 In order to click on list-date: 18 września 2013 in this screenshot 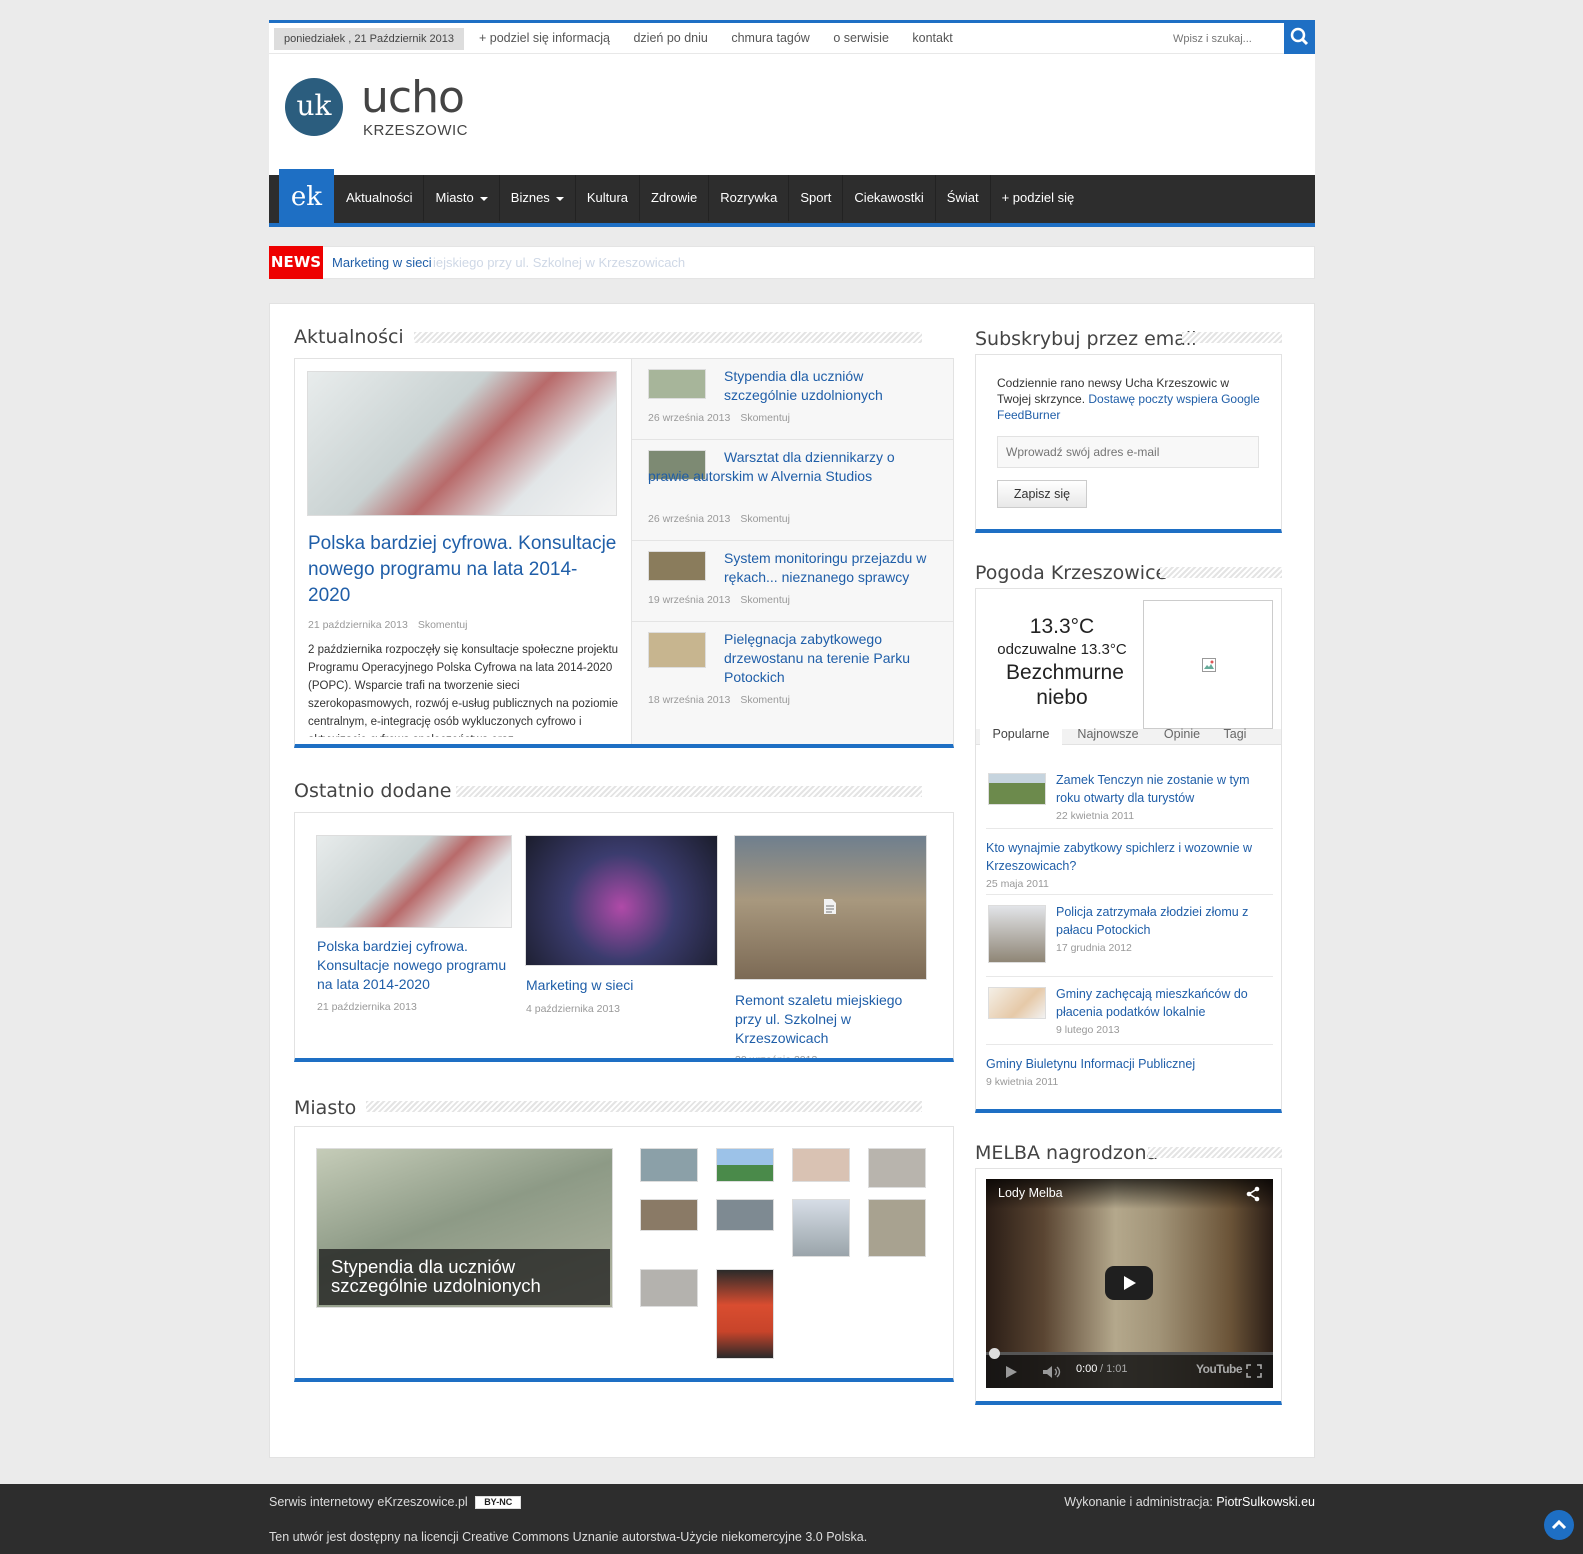, I will do `click(689, 700)`.